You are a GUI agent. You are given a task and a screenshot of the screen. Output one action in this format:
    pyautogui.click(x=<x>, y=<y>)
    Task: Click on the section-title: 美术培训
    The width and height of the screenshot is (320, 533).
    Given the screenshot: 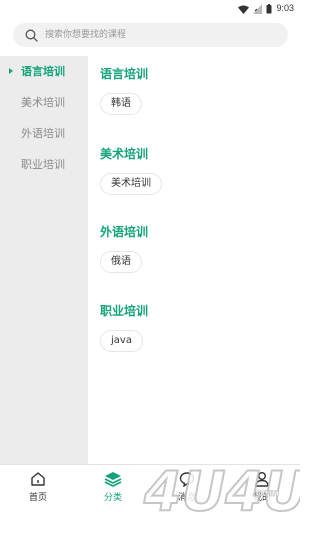 What is the action you would take?
    pyautogui.click(x=124, y=154)
    